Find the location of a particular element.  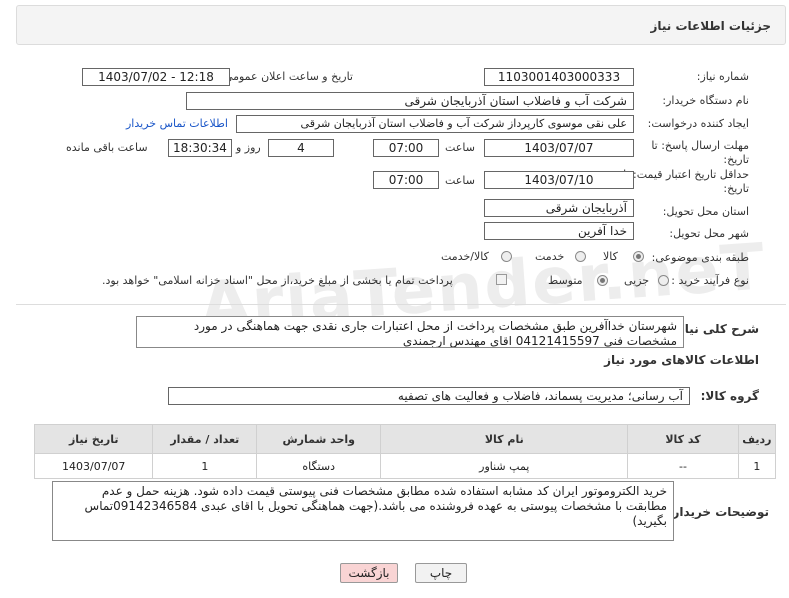

goods-section-title: اطلاعات کالاهای مورد نیاز is located at coordinates (681, 360).